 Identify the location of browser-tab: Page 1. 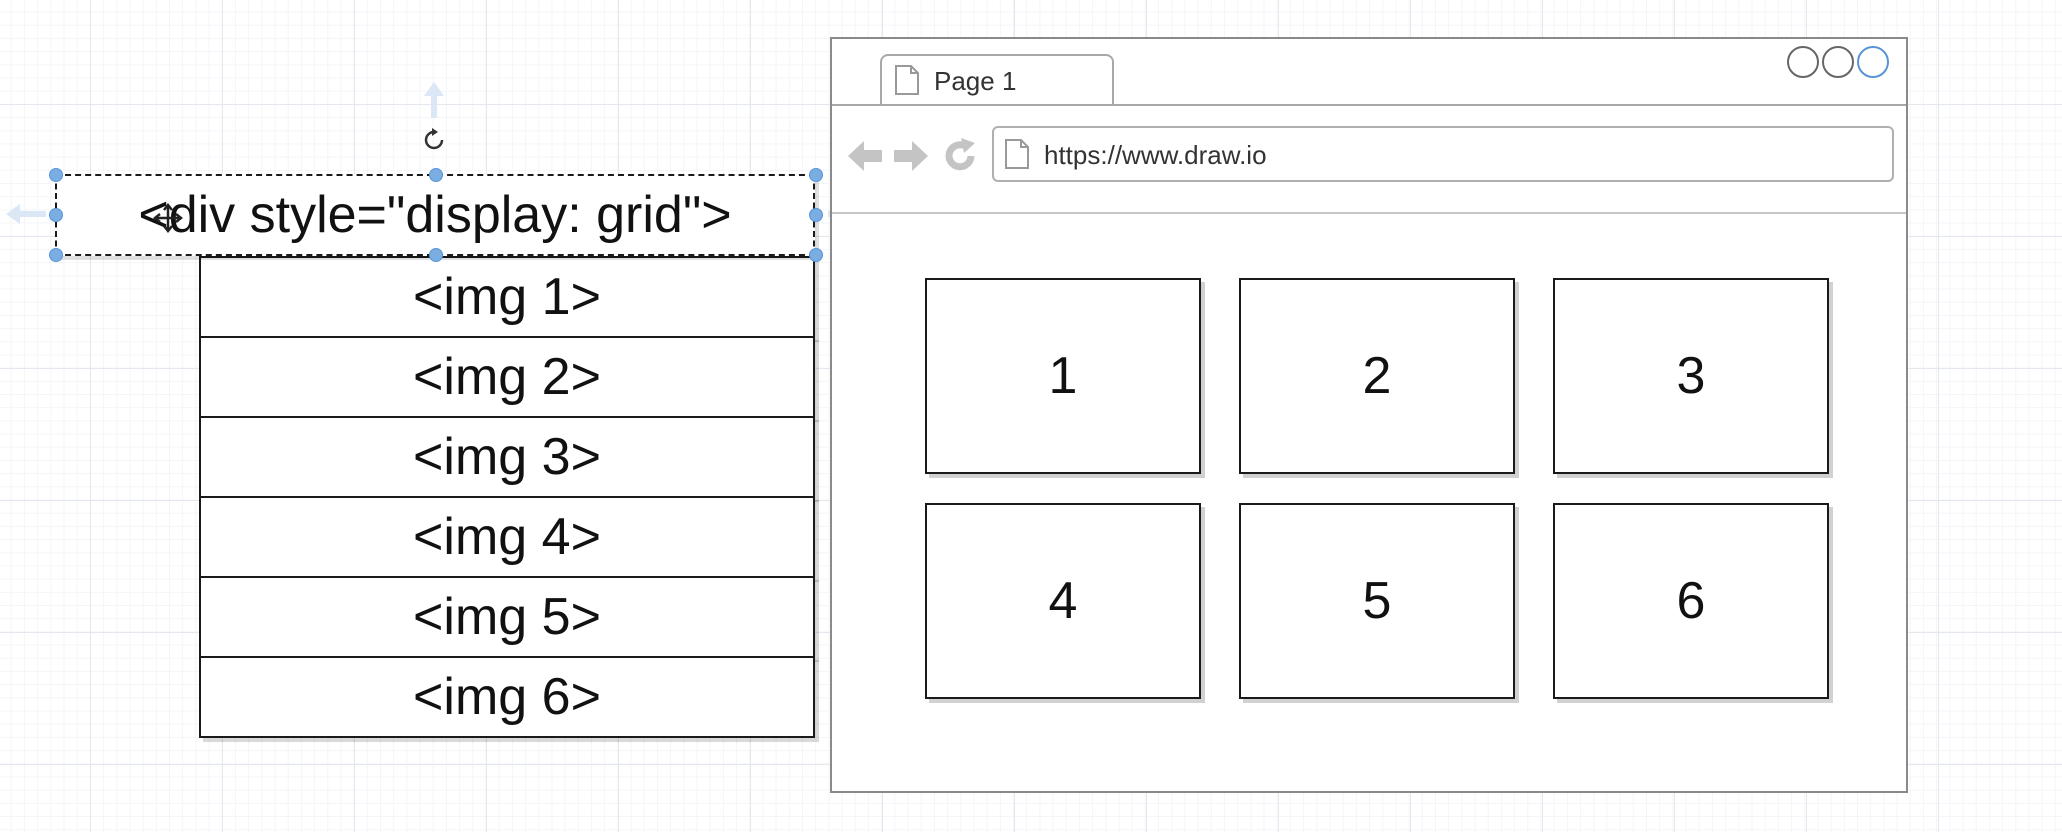
(997, 80).